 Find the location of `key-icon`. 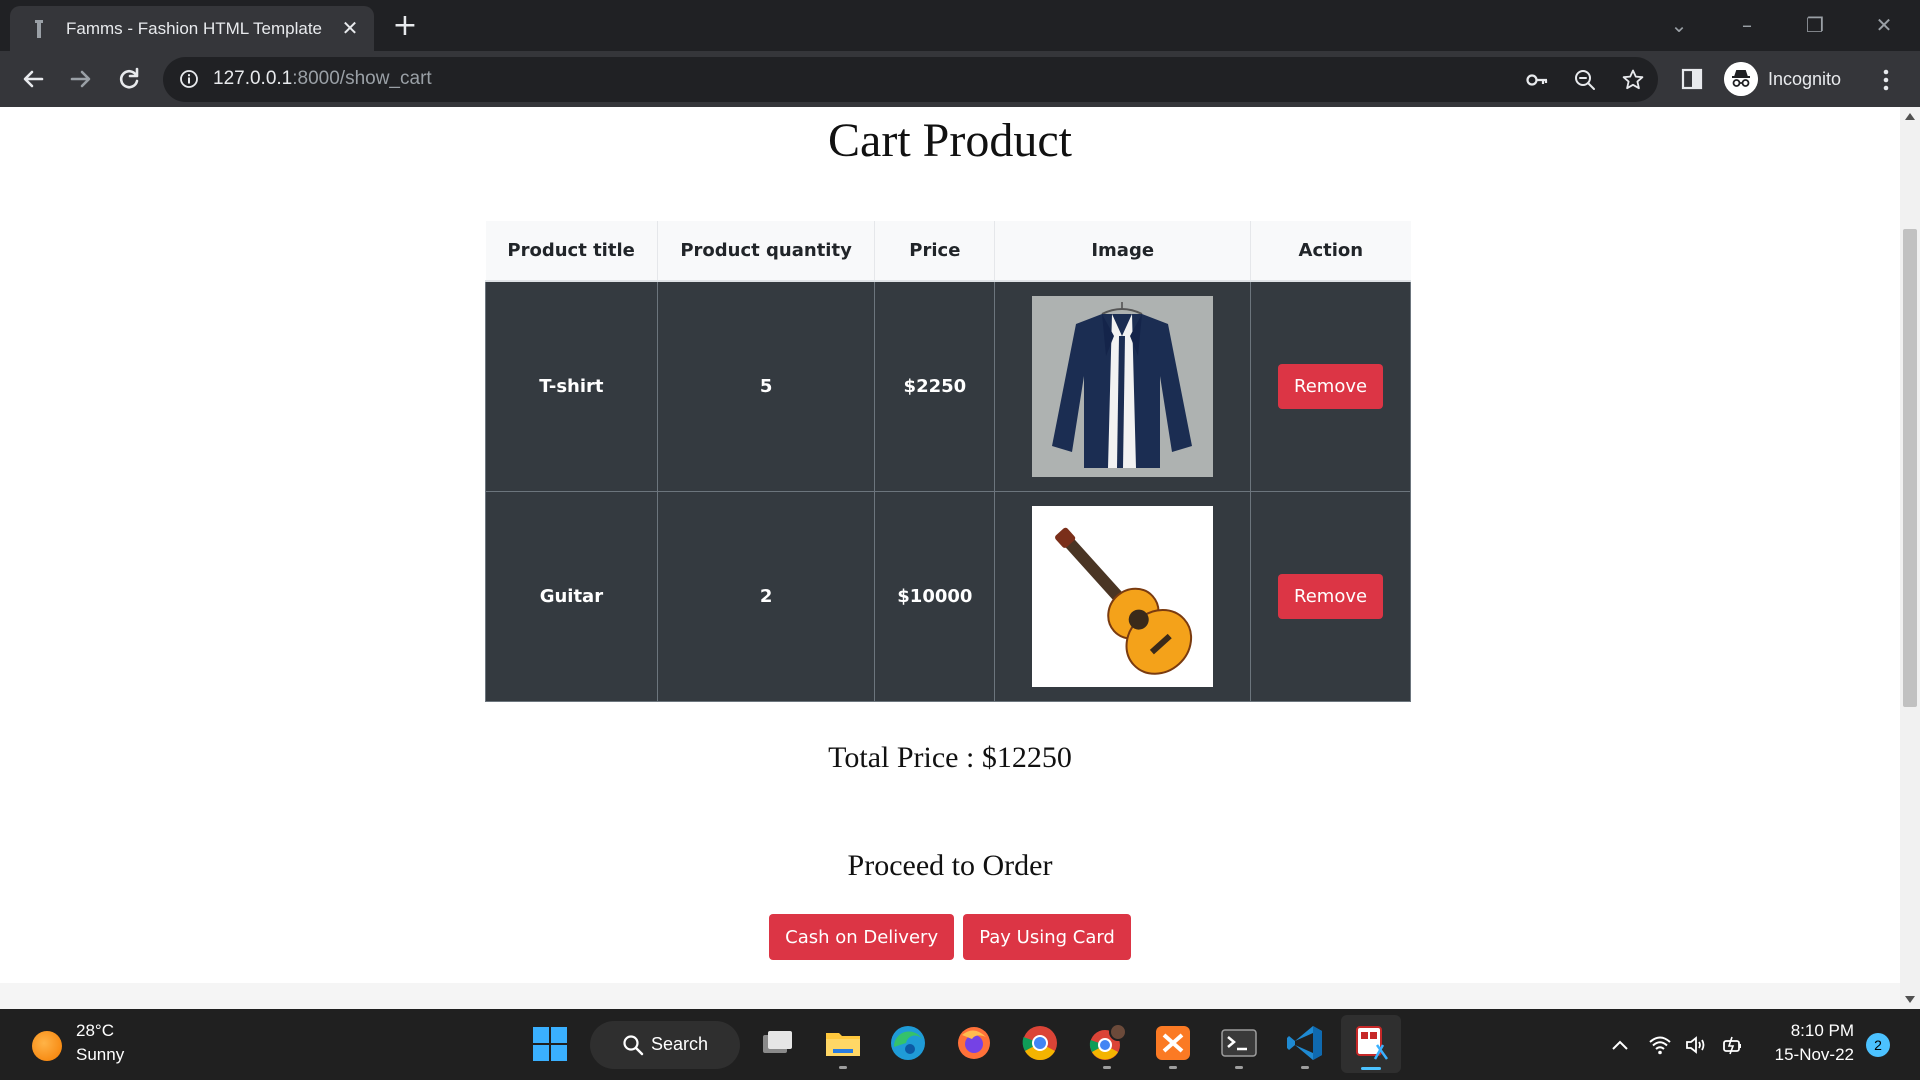

key-icon is located at coordinates (1537, 80).